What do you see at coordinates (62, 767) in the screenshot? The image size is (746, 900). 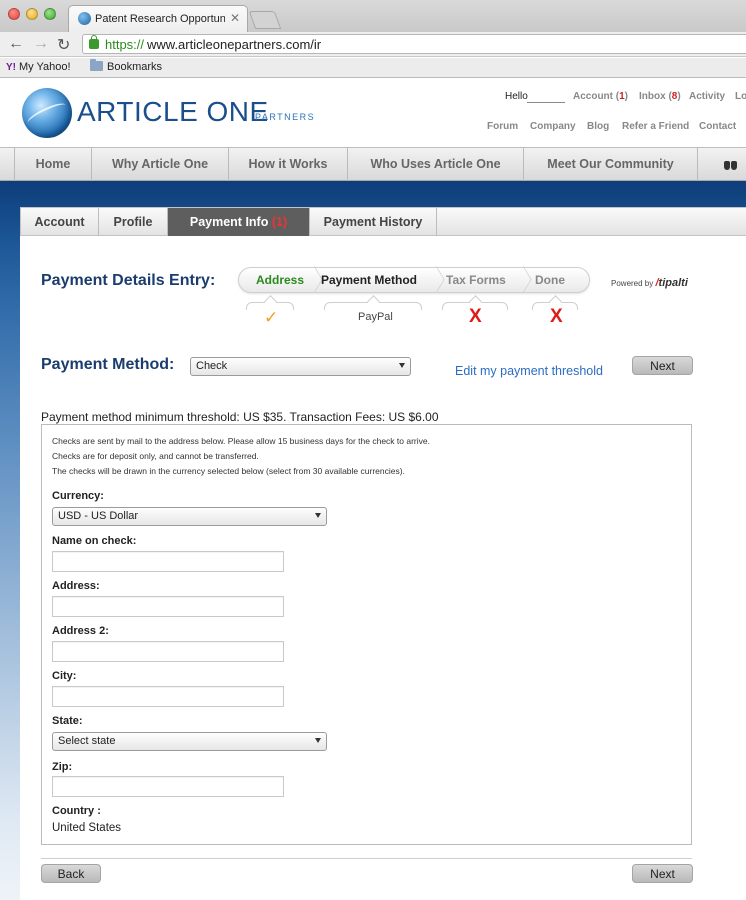 I see `zip-label: Zip:` at bounding box center [62, 767].